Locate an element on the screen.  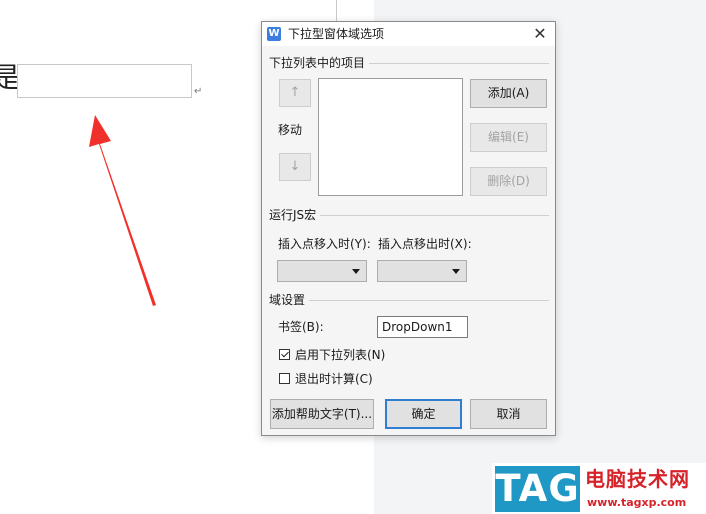
wps-writer-icon: W is located at coordinates (274, 34).